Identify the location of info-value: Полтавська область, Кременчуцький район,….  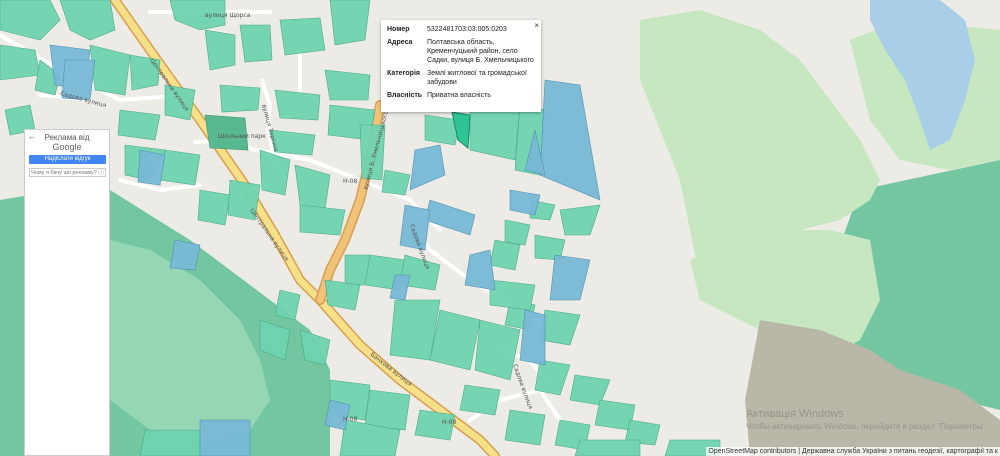
(480, 51).